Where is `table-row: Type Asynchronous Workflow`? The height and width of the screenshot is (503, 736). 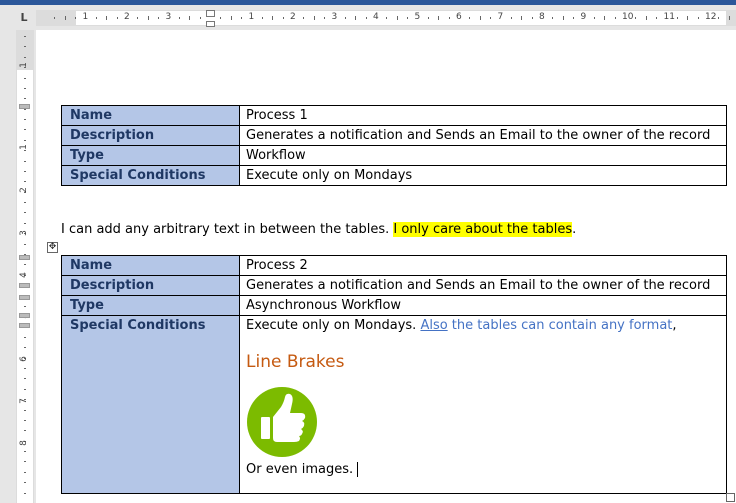 table-row: Type Asynchronous Workflow is located at coordinates (394, 305).